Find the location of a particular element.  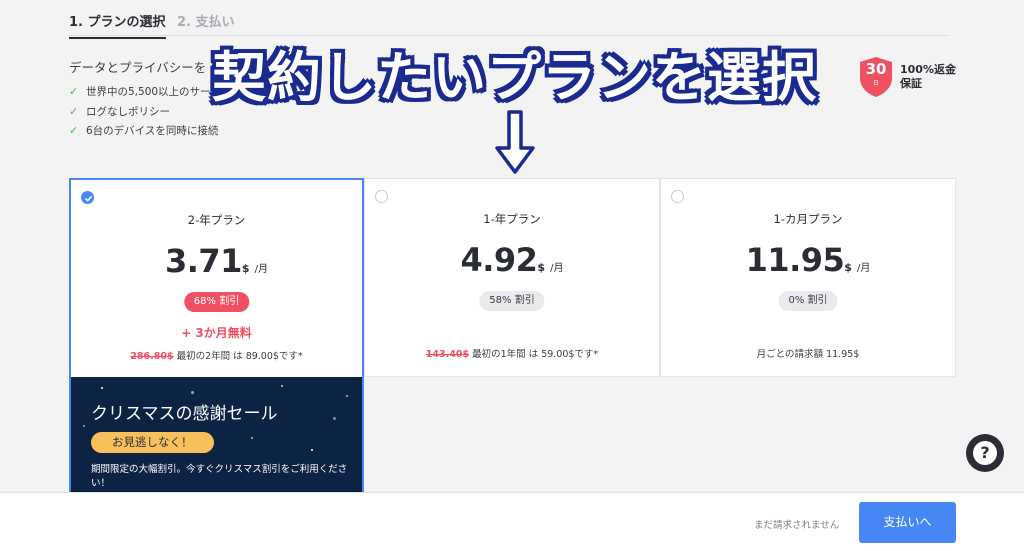

original-price: 143.40$ is located at coordinates (447, 354).